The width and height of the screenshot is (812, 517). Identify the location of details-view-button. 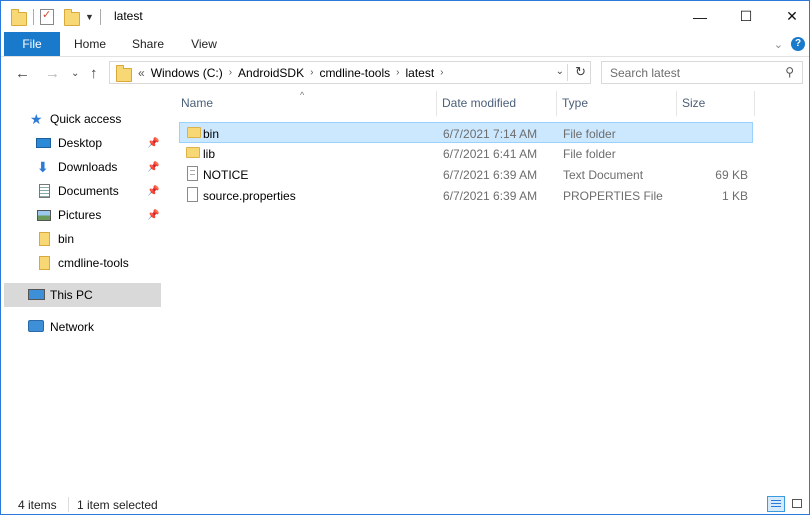
(776, 504).